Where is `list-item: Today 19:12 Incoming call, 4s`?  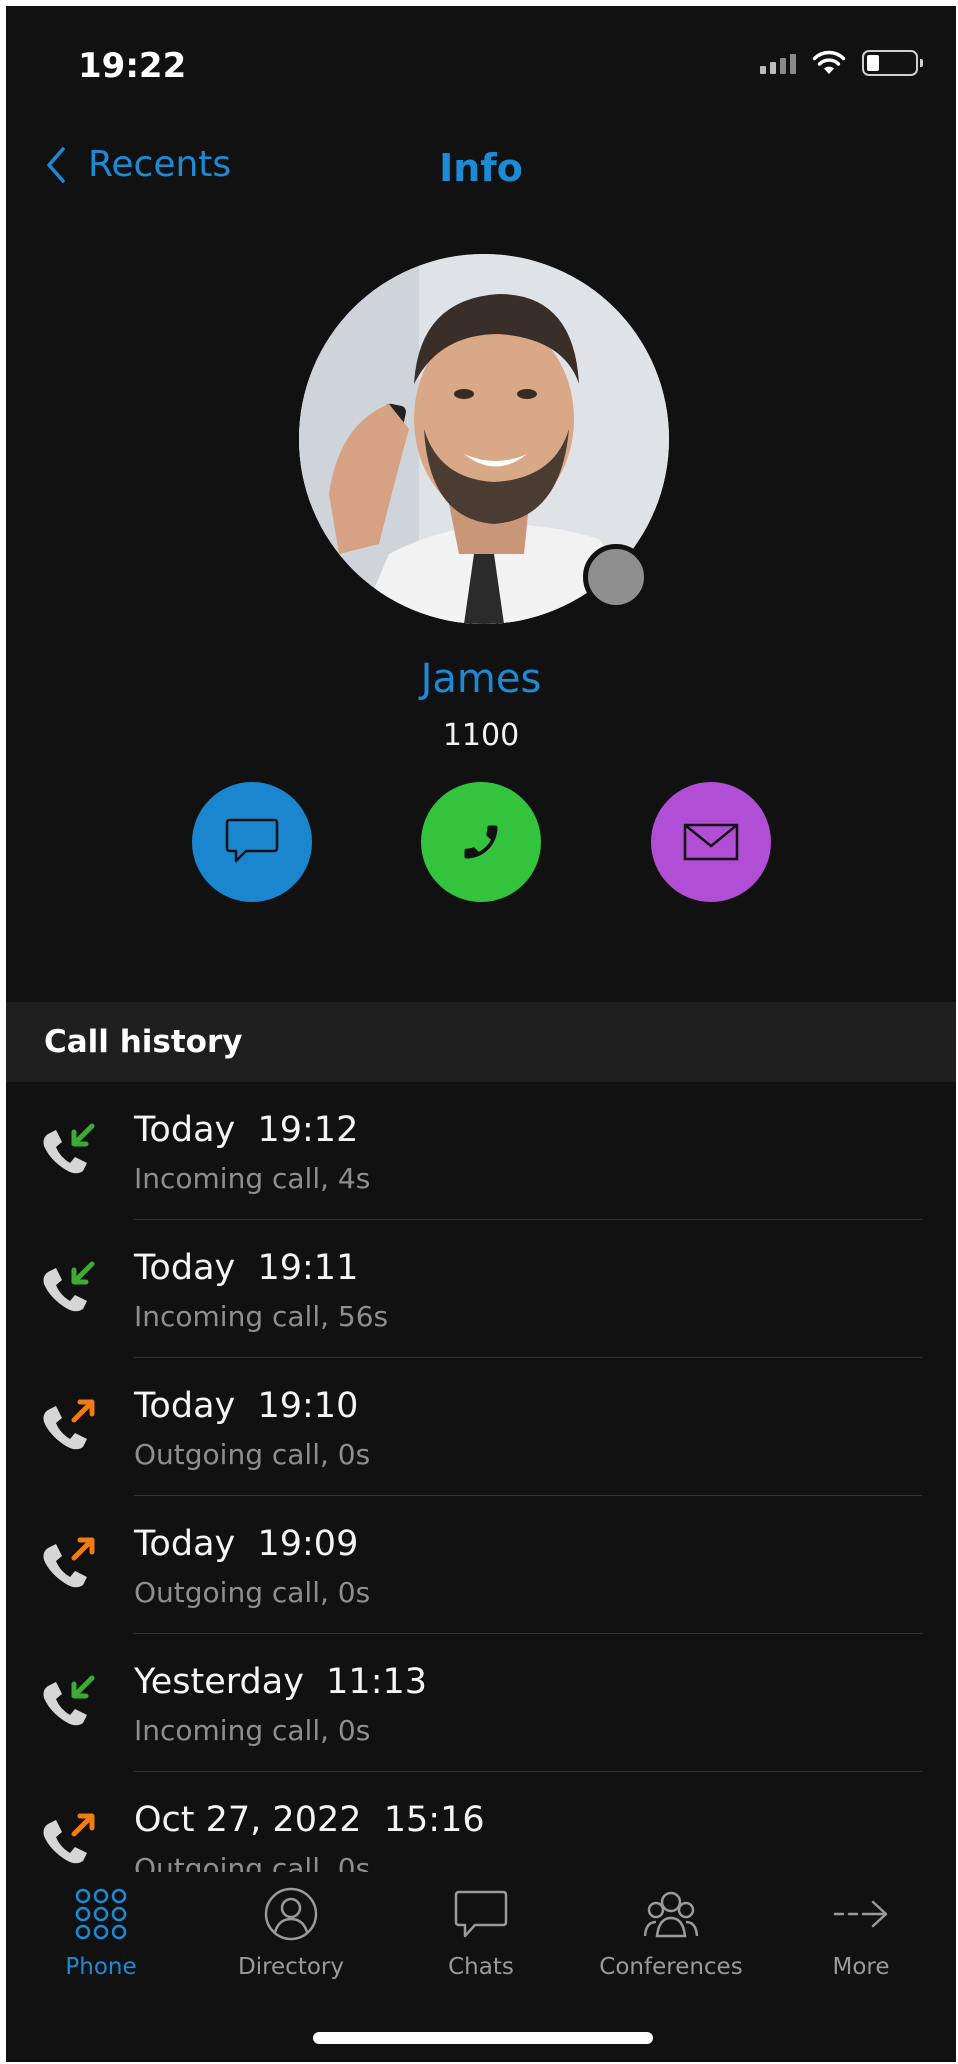 list-item: Today 19:12 Incoming call, 4s is located at coordinates (481, 1151).